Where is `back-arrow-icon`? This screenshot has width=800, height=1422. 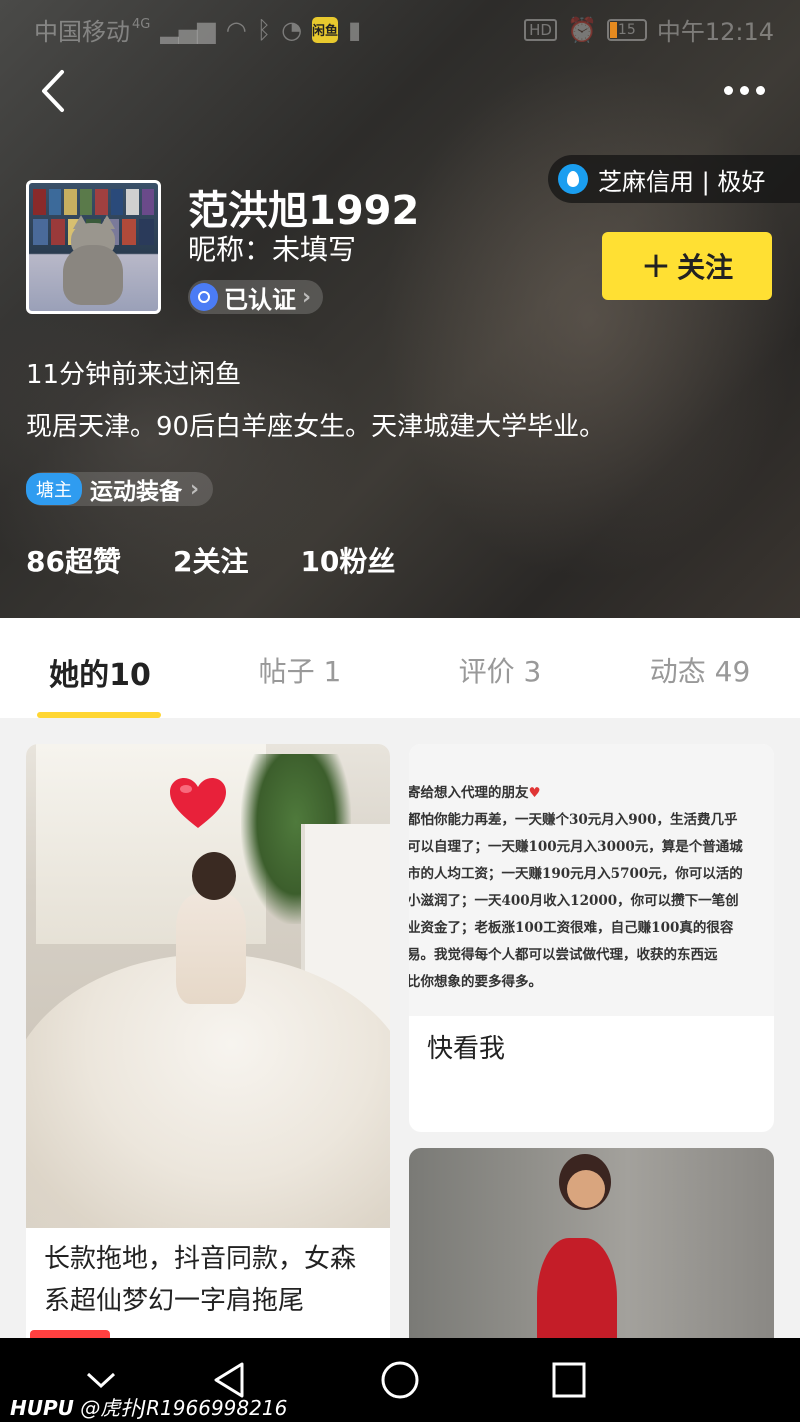
back-arrow-icon is located at coordinates (55, 91).